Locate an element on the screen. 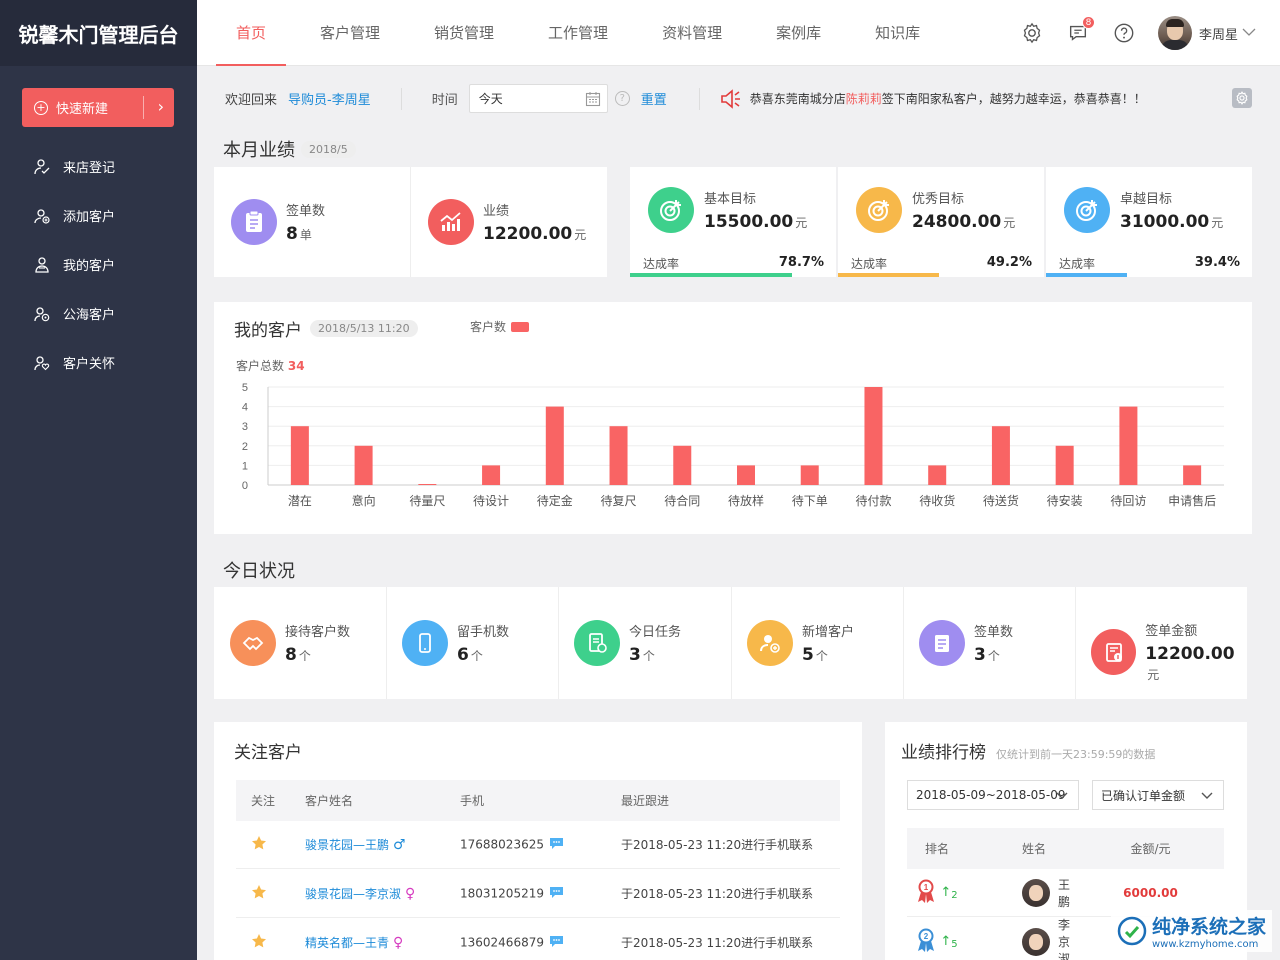 Image resolution: width=1280 pixels, height=960 pixels. sidebar-item-public-customers: 公海客户 is located at coordinates (98, 313).